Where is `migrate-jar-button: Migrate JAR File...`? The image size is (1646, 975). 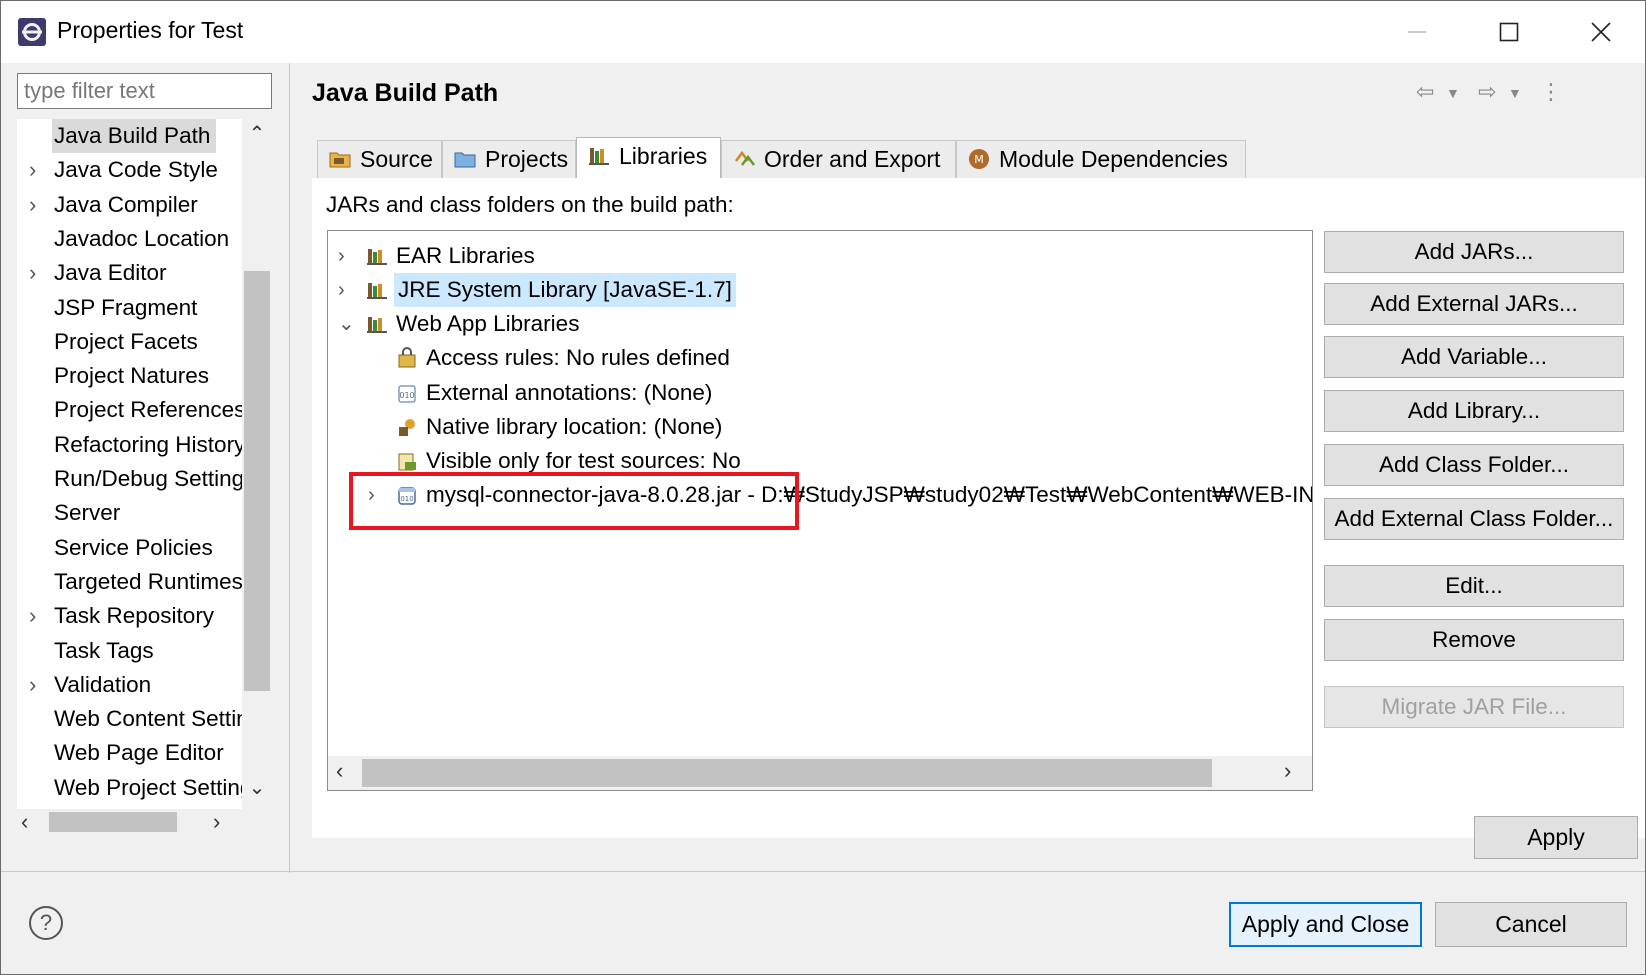
migrate-jar-button: Migrate JAR File... is located at coordinates (1474, 707).